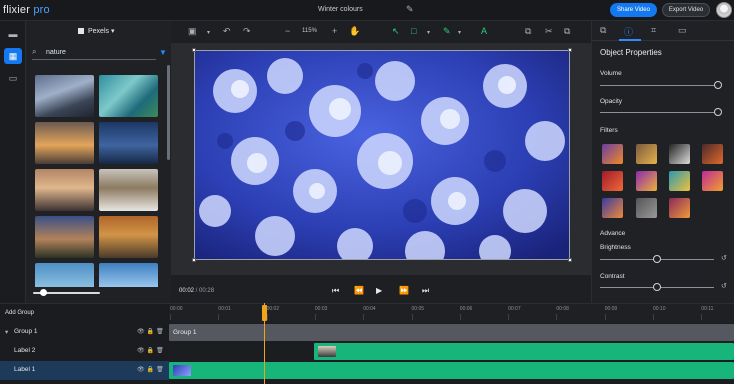  I want to click on share-video-button: Share Video, so click(633, 10).